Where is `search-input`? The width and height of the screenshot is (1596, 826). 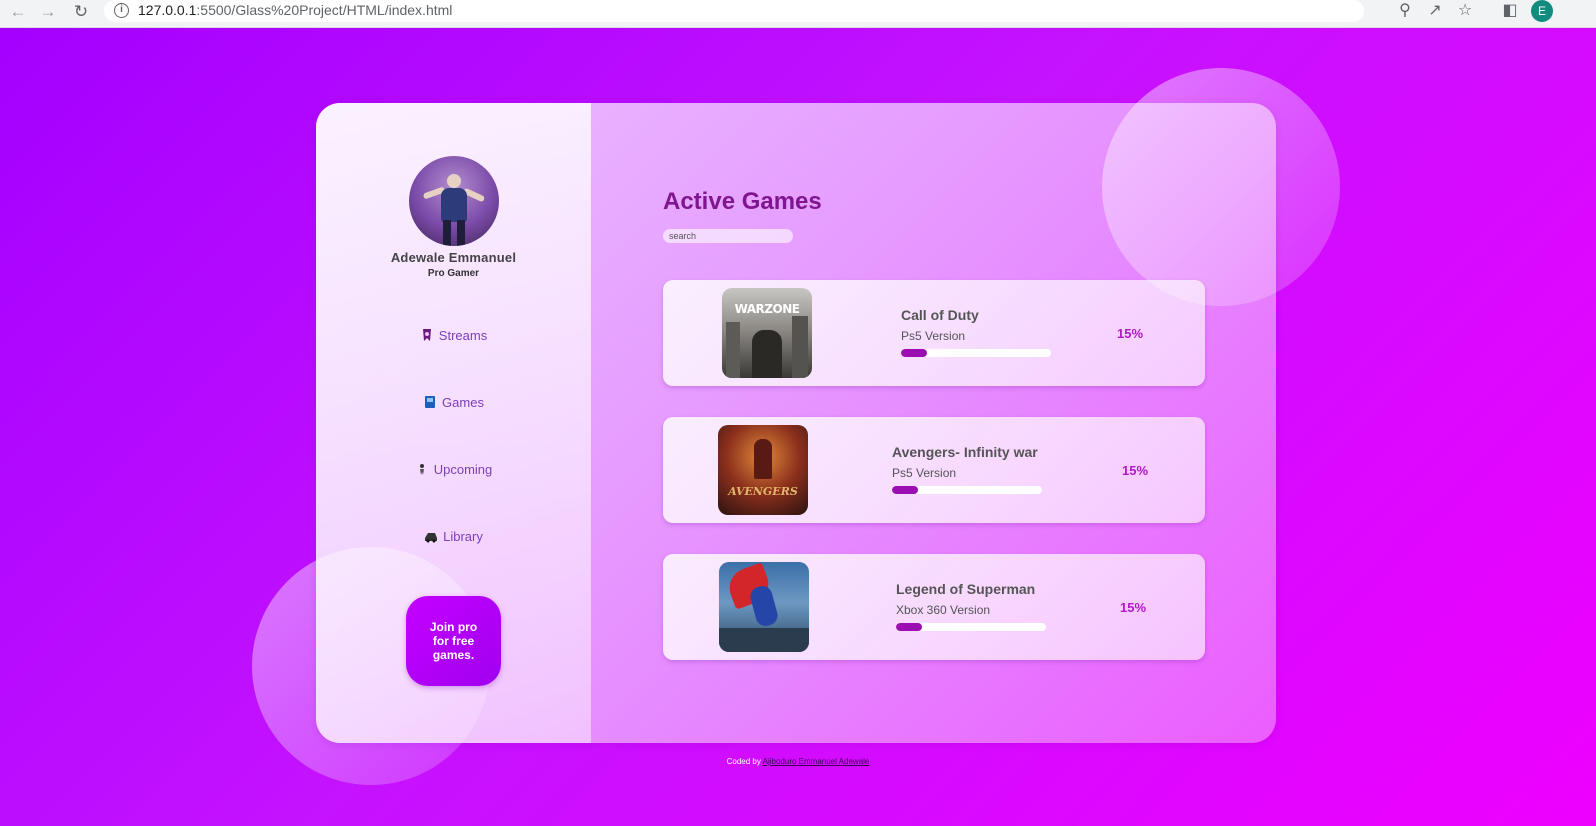 search-input is located at coordinates (728, 236).